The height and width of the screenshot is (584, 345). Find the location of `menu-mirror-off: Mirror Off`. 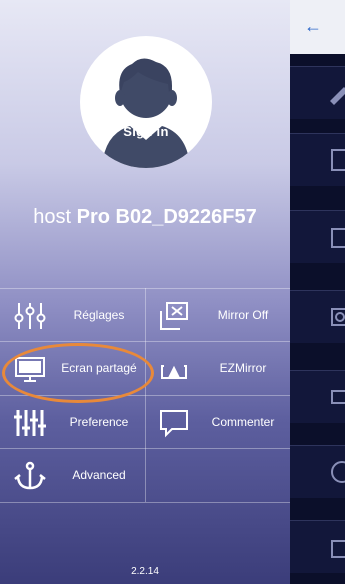

menu-mirror-off: Mirror Off is located at coordinates (218, 315).